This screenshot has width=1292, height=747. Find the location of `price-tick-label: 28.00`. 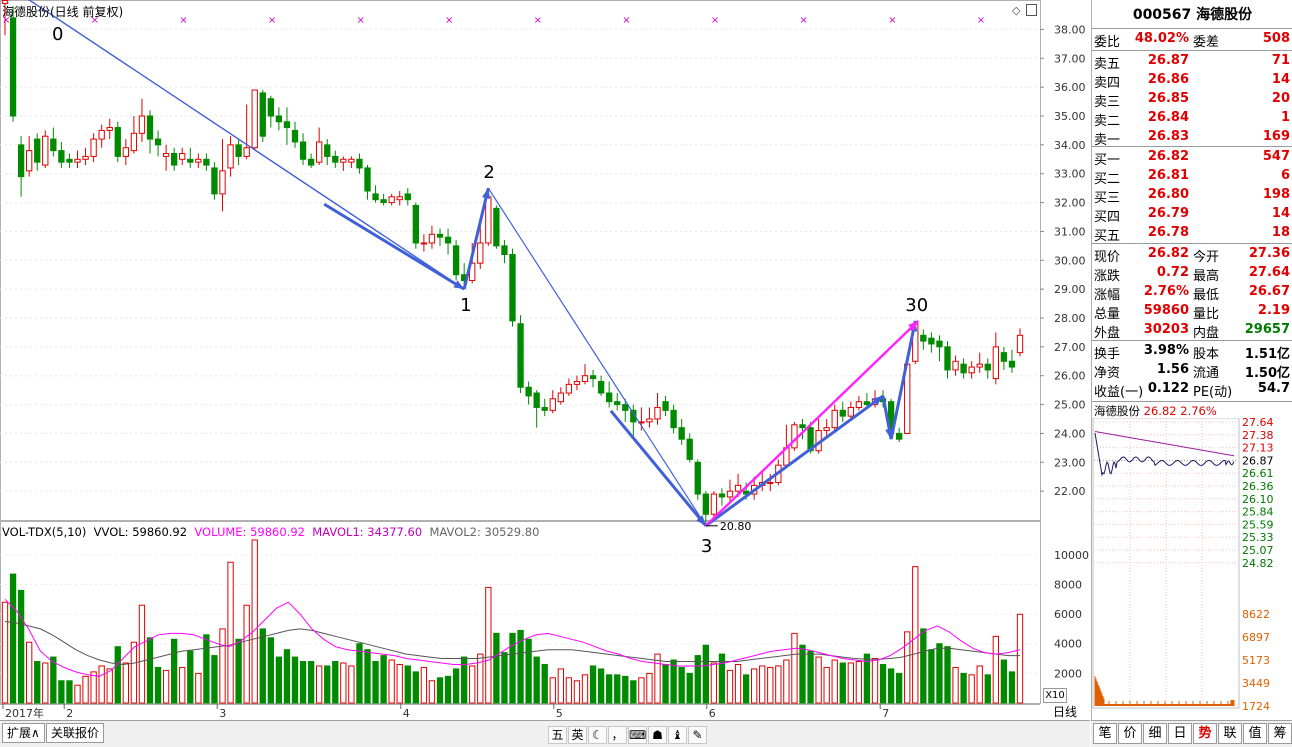

price-tick-label: 28.00 is located at coordinates (1070, 318).